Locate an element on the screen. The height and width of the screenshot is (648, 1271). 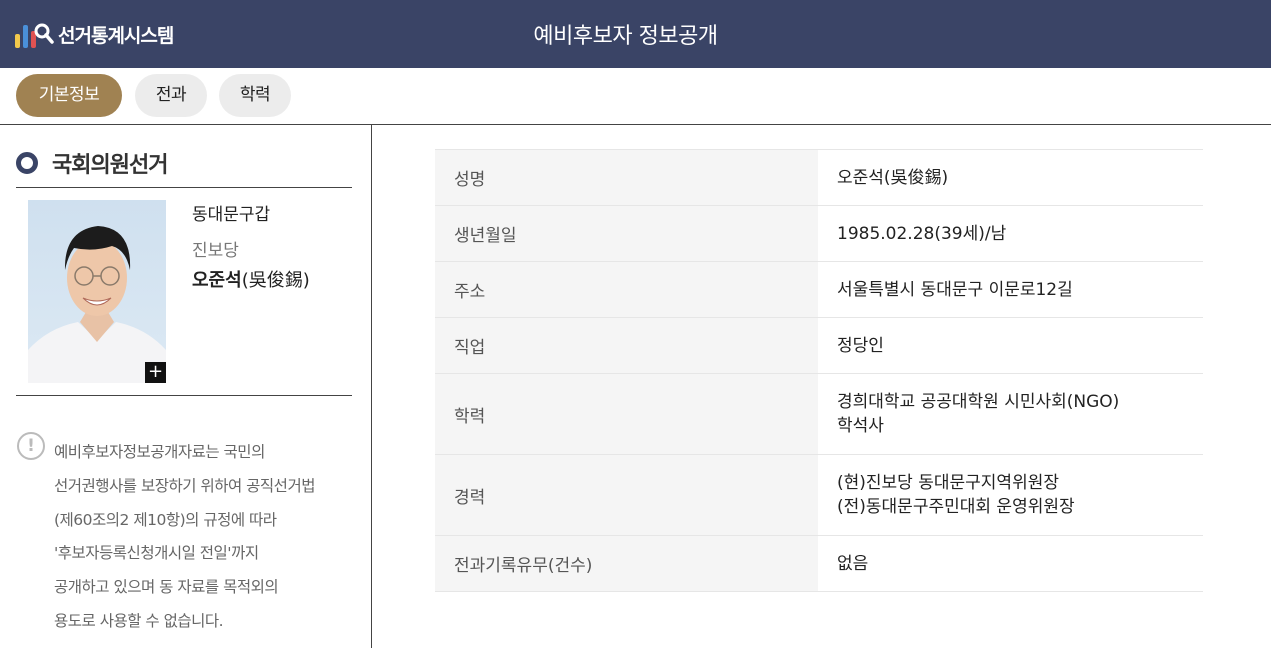
table-row: 성명 오준석(吳俊錫) is located at coordinates (819, 177).